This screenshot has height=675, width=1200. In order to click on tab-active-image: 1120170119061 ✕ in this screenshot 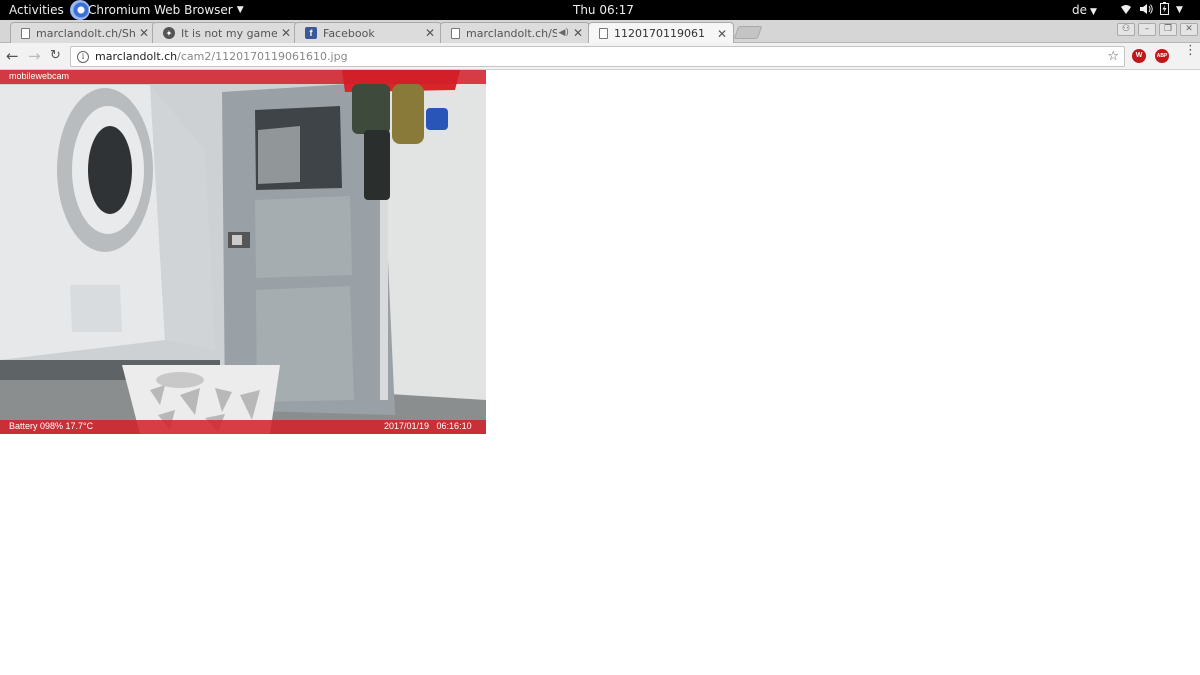, I will do `click(661, 33)`.